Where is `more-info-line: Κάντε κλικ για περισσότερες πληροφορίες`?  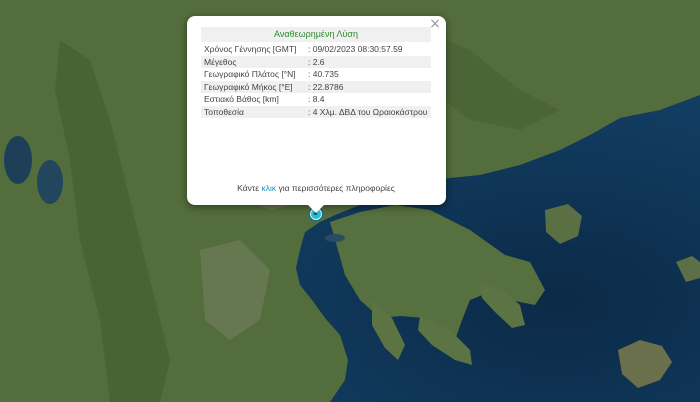
more-info-line: Κάντε κλικ για περισσότερες πληροφορίες is located at coordinates (316, 188).